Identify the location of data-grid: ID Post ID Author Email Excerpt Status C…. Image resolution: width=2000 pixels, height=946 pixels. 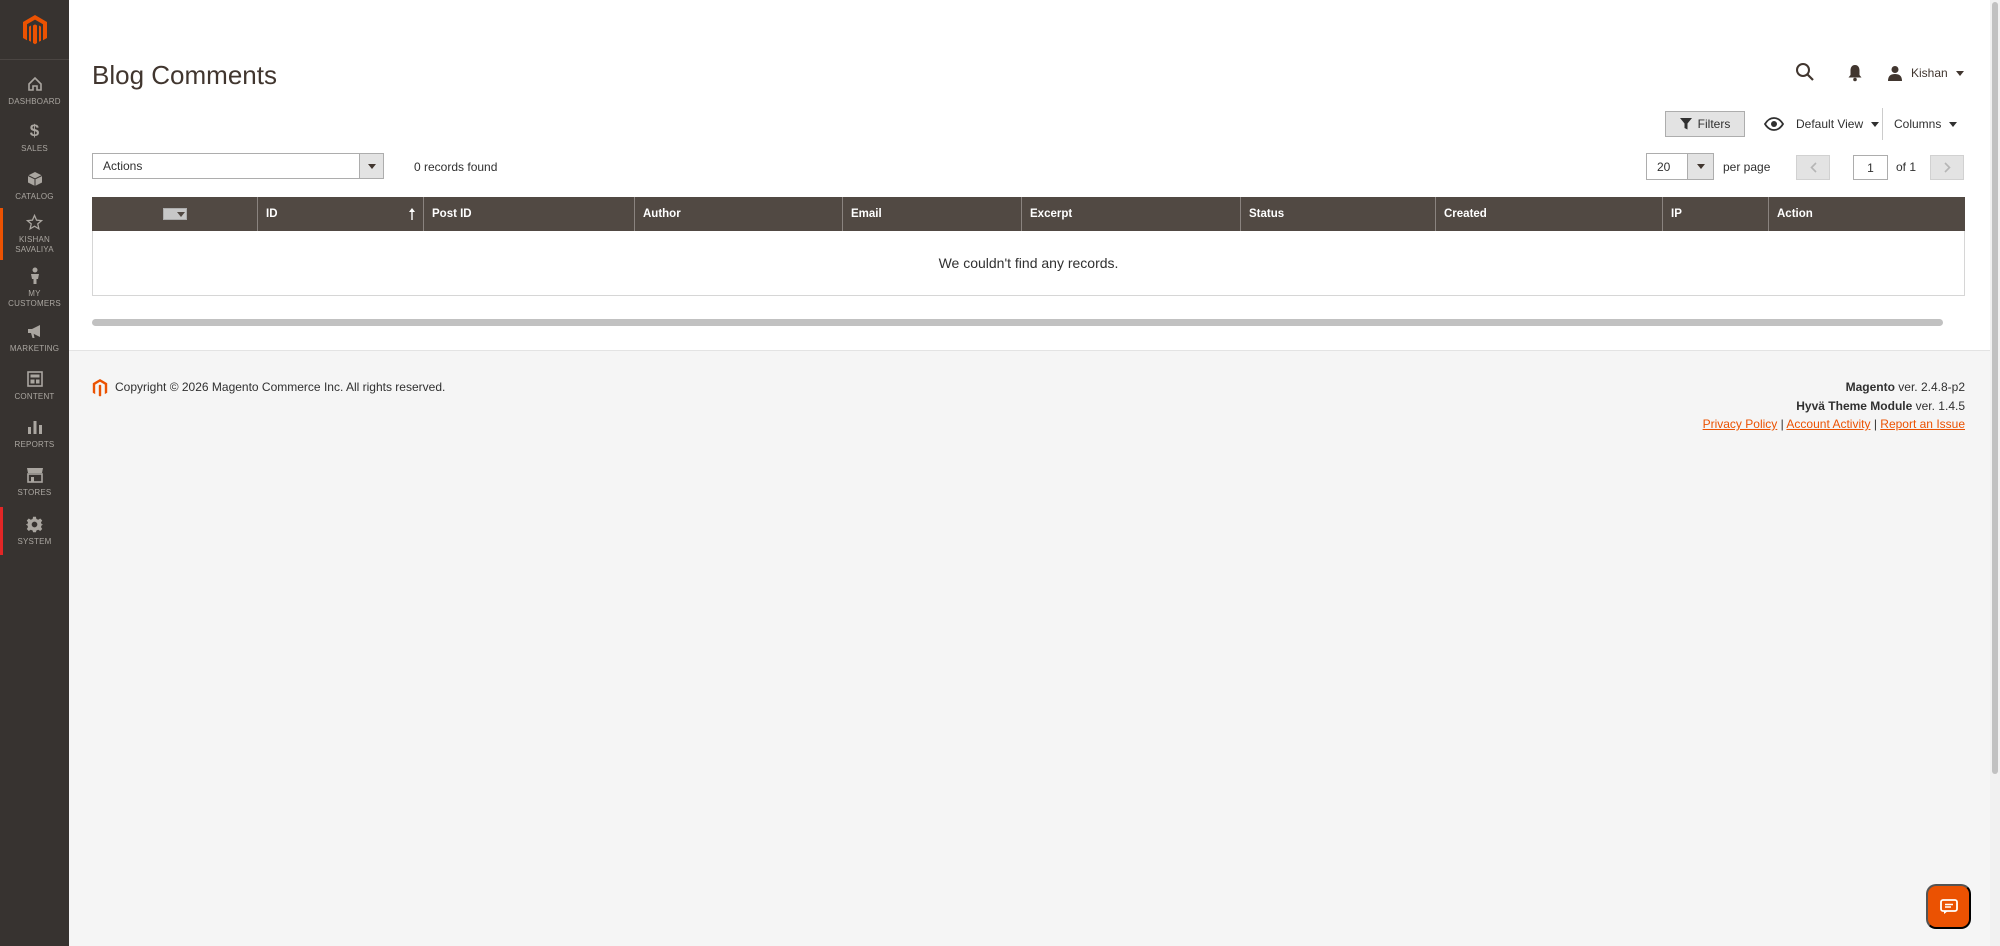
(1028, 246).